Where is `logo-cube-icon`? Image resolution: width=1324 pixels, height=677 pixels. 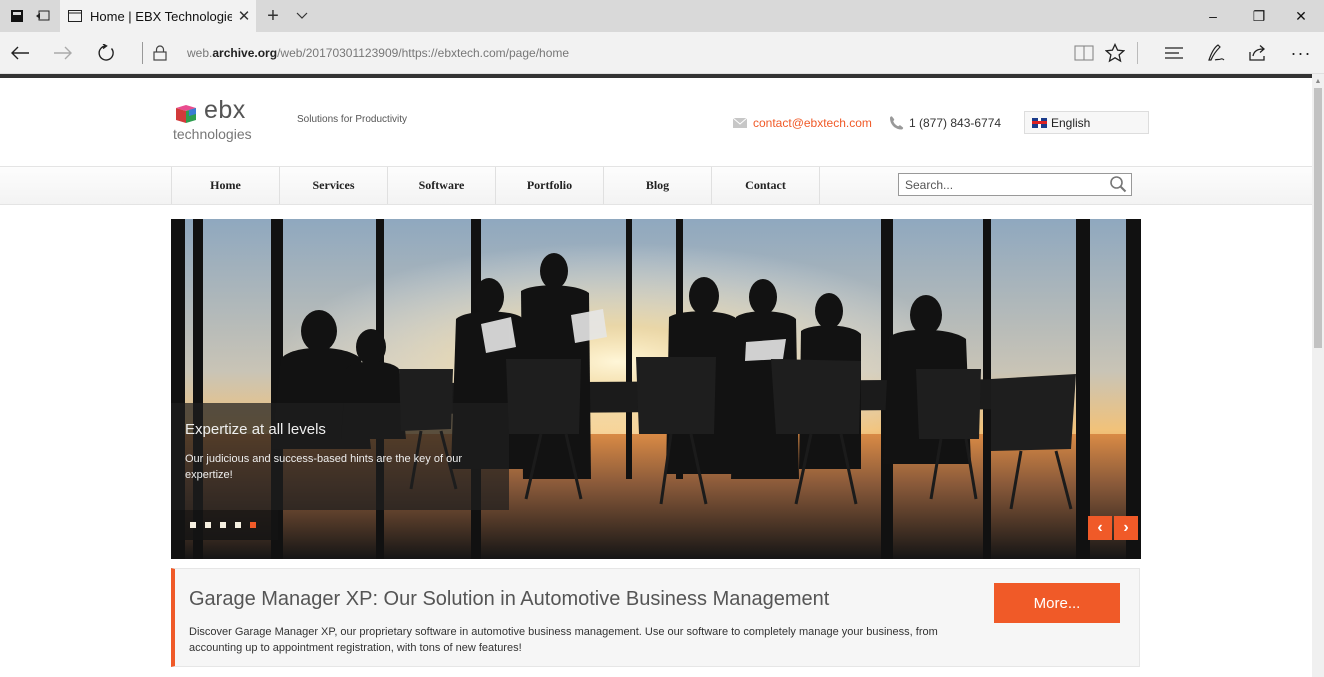 logo-cube-icon is located at coordinates (186, 114).